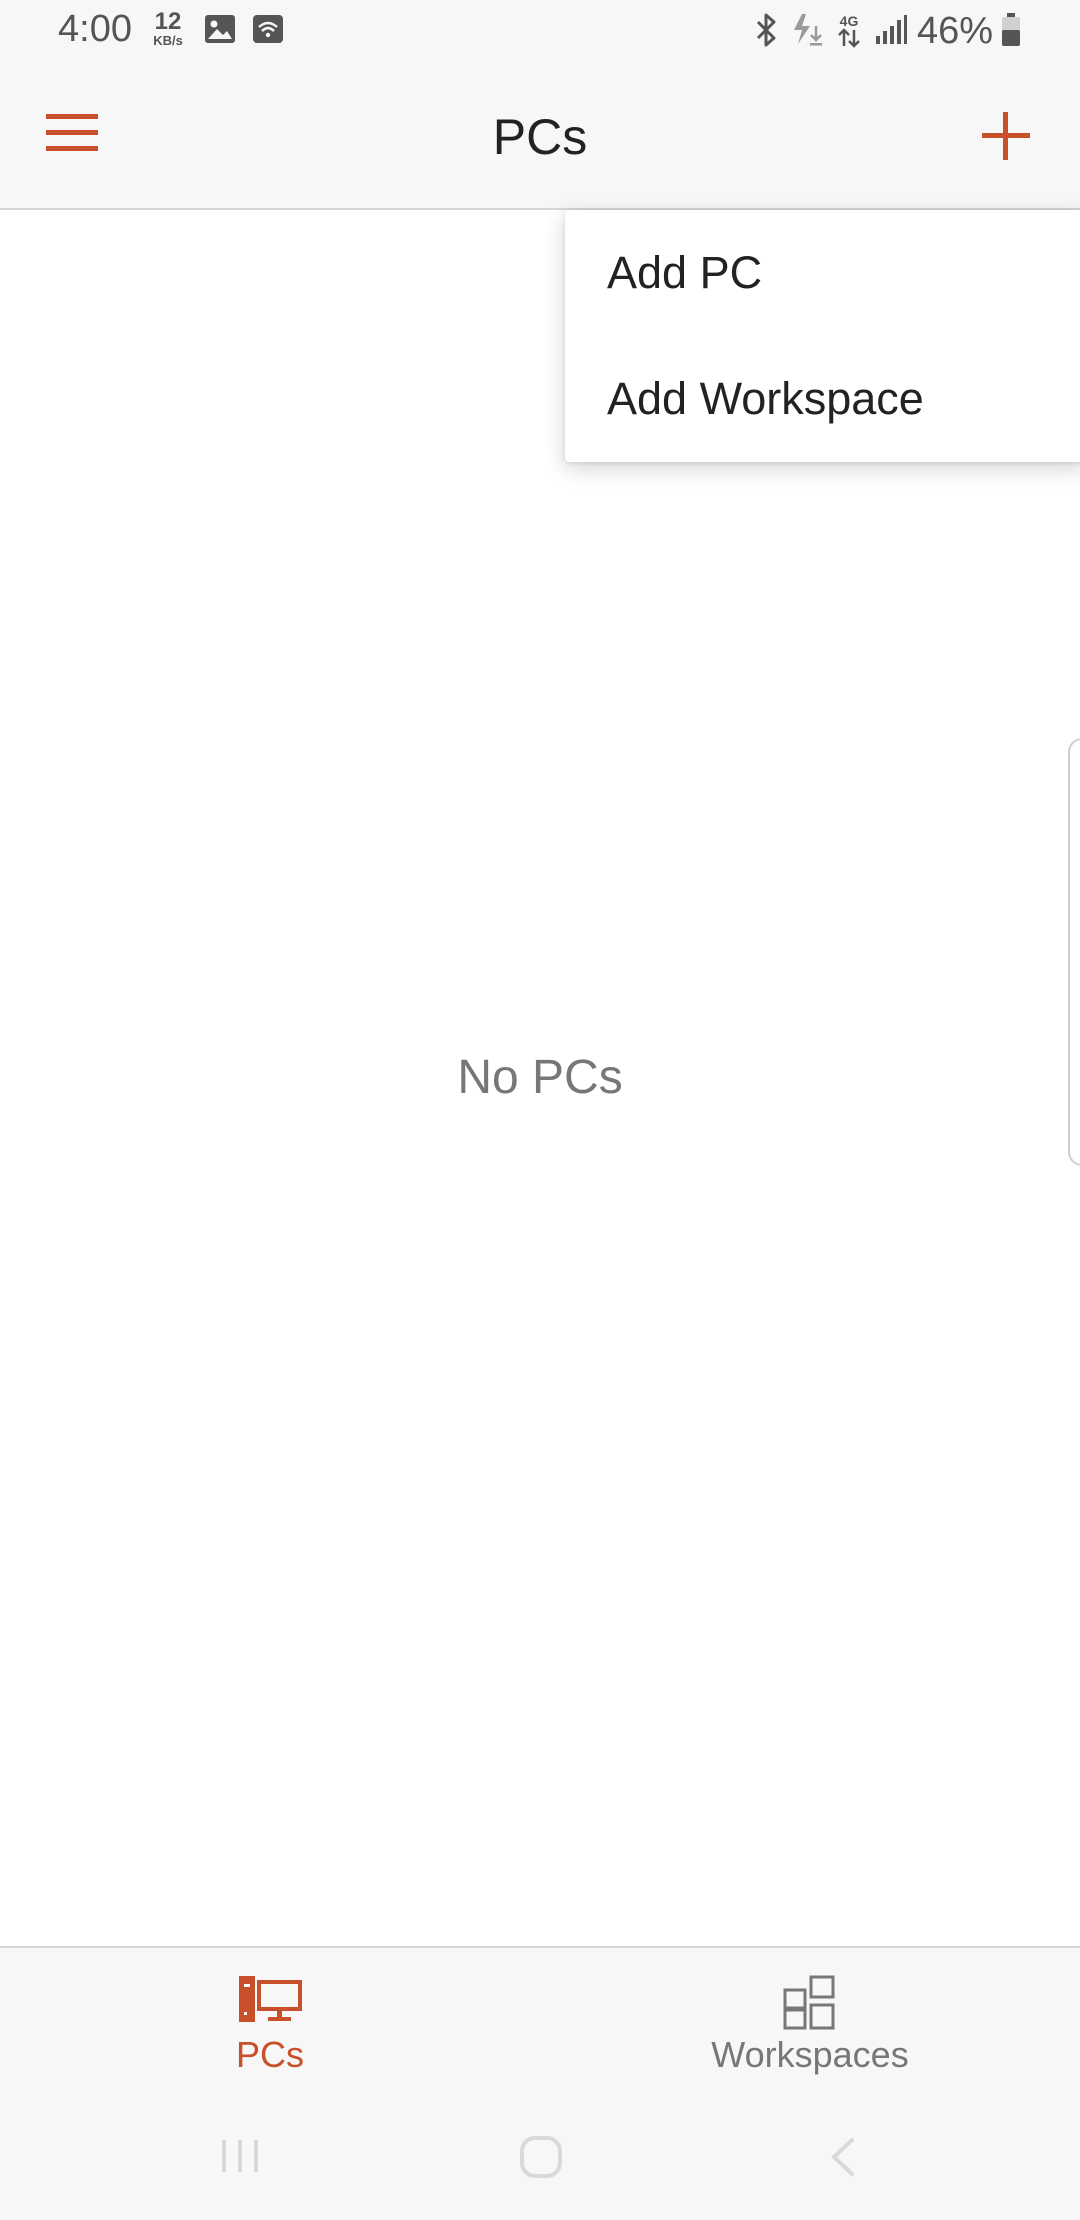 This screenshot has width=1080, height=2220. I want to click on workspaces-grid-icon, so click(809, 2002).